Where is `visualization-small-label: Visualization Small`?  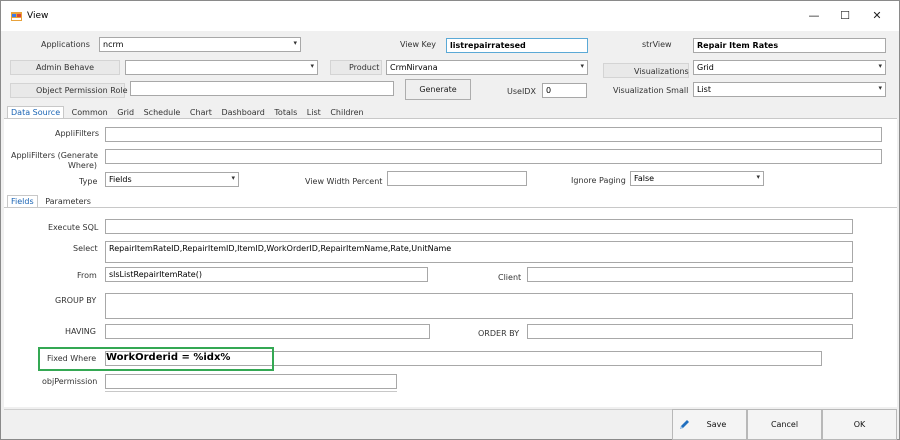 visualization-small-label: Visualization Small is located at coordinates (651, 90).